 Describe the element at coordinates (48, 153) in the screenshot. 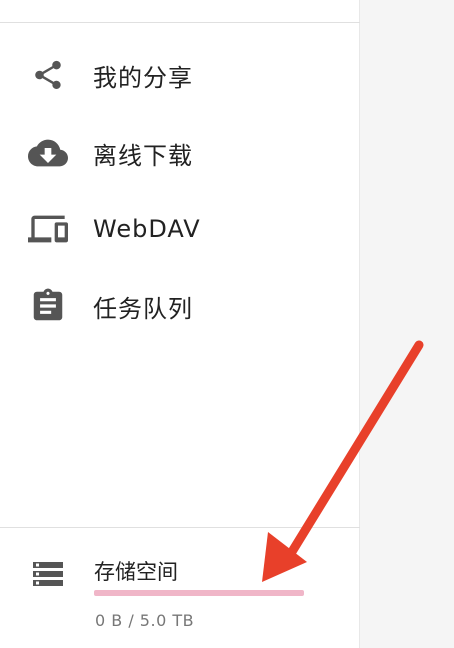

I see `cloud-download-icon` at that location.